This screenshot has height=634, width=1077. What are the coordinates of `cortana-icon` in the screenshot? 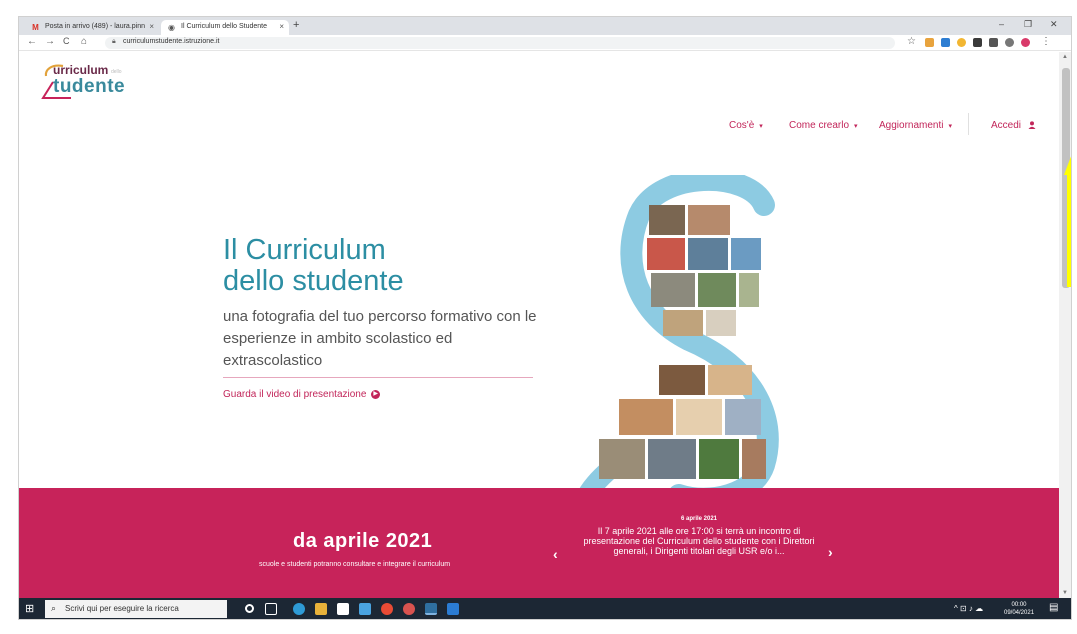 It's located at (249, 608).